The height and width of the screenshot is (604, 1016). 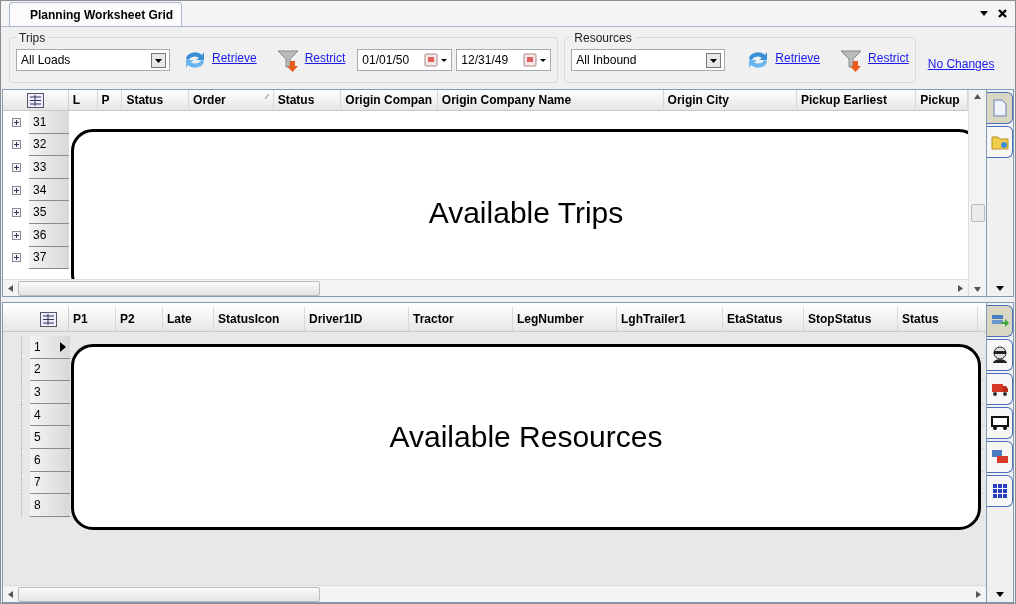 What do you see at coordinates (49, 122) in the screenshot?
I see `row-header: 31` at bounding box center [49, 122].